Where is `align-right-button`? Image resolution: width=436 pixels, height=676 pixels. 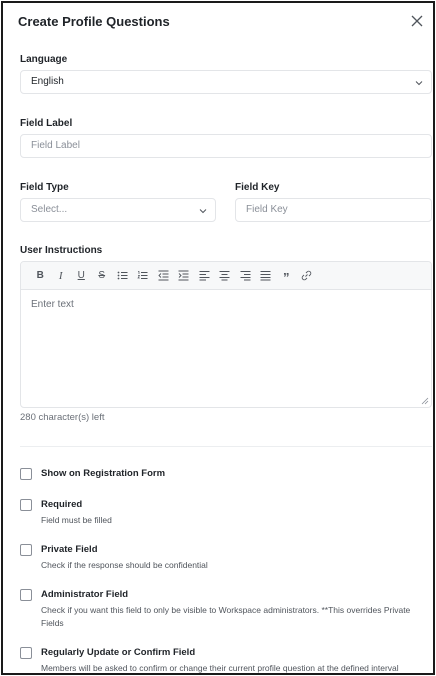 align-right-button is located at coordinates (245, 276).